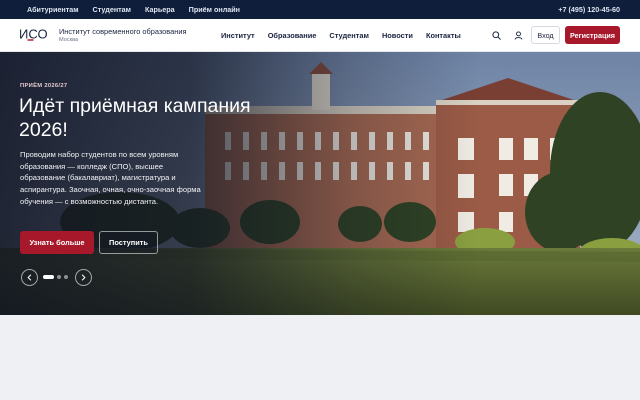 The image size is (640, 400). What do you see at coordinates (397, 35) in the screenshot?
I see `nav-item-news: Новости` at bounding box center [397, 35].